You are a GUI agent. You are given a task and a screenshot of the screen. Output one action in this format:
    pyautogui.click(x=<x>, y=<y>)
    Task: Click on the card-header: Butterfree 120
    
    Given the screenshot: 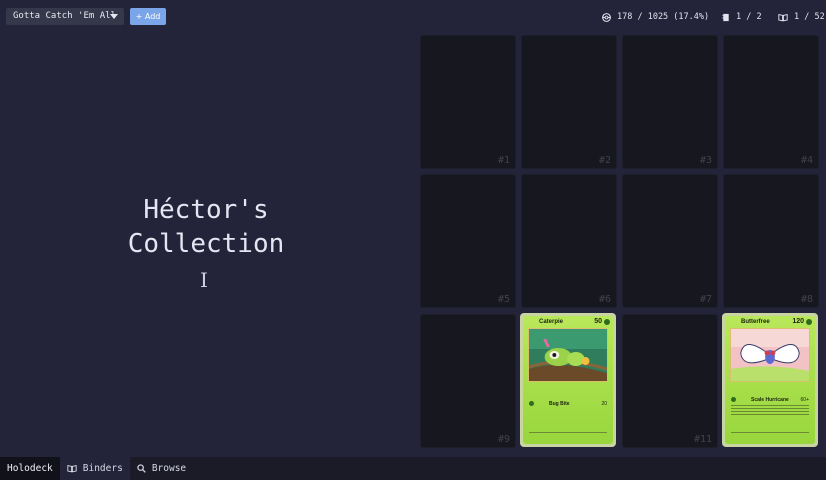 What is the action you would take?
    pyautogui.click(x=770, y=322)
    